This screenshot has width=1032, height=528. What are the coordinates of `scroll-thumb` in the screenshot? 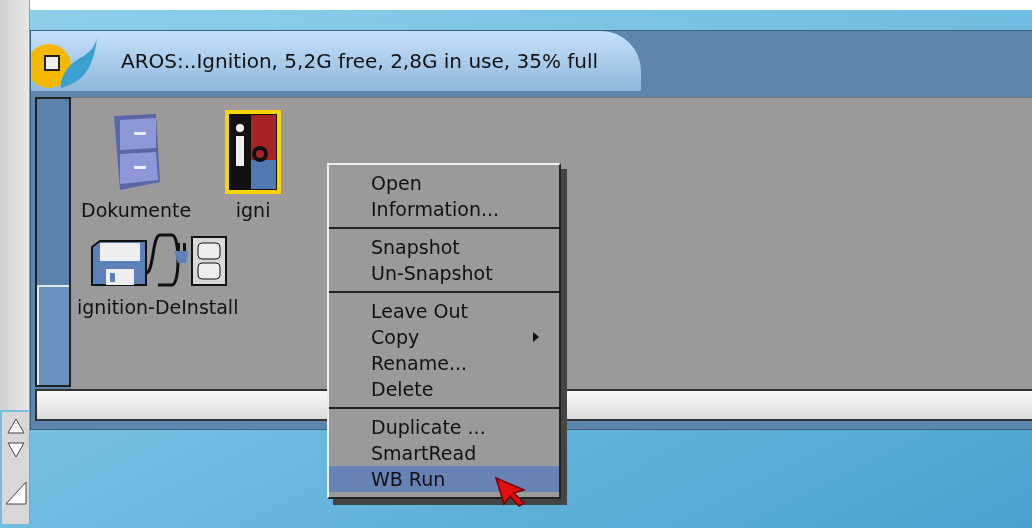 It's located at (53, 335).